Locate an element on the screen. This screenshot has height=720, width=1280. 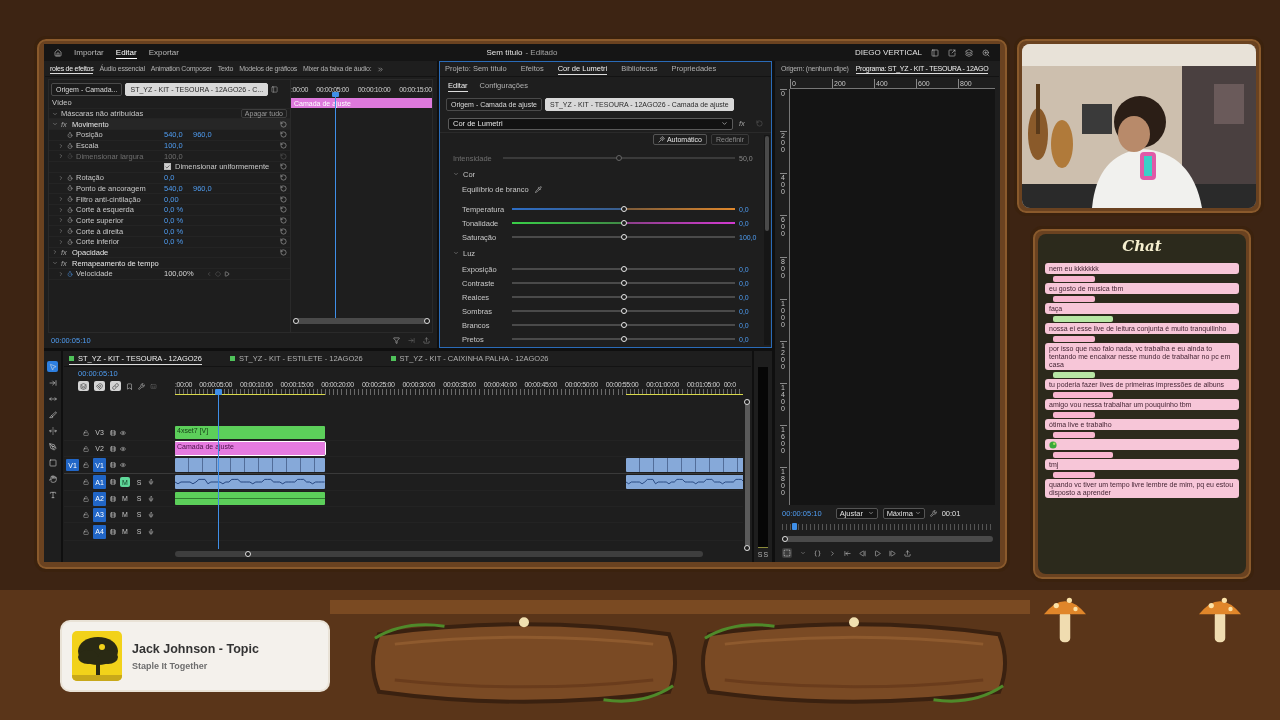
type-tool-icon is located at coordinates (52, 494).